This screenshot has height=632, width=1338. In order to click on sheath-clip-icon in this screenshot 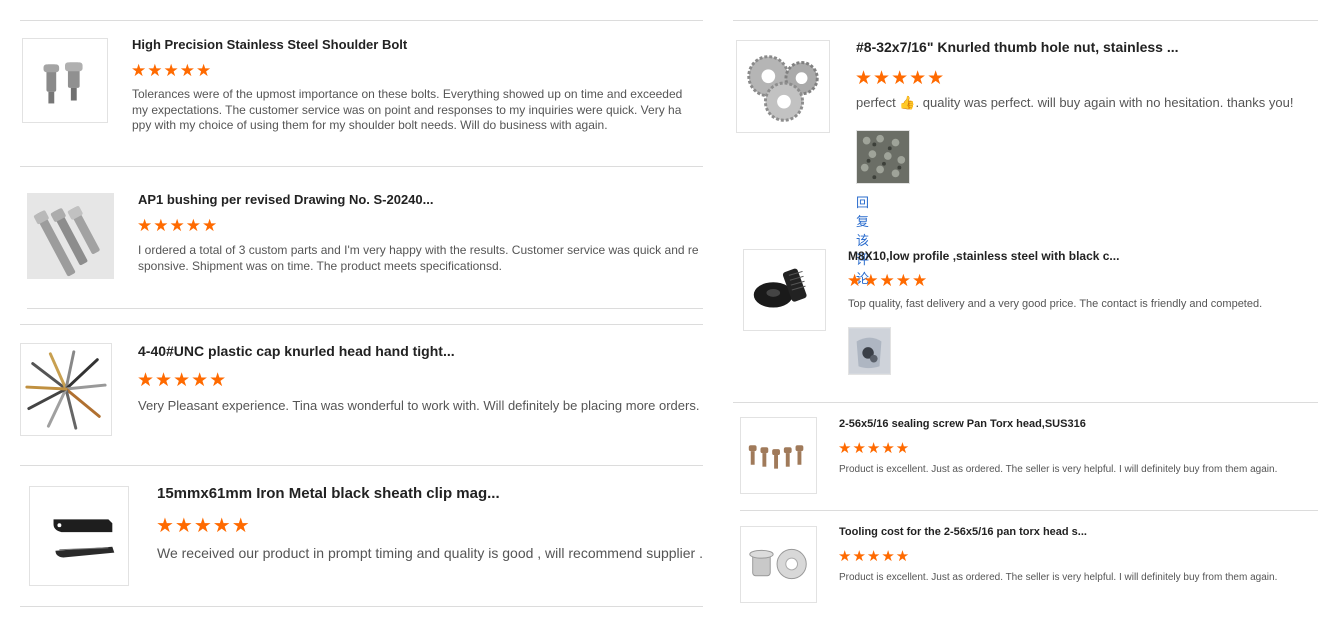, I will do `click(84, 538)`.